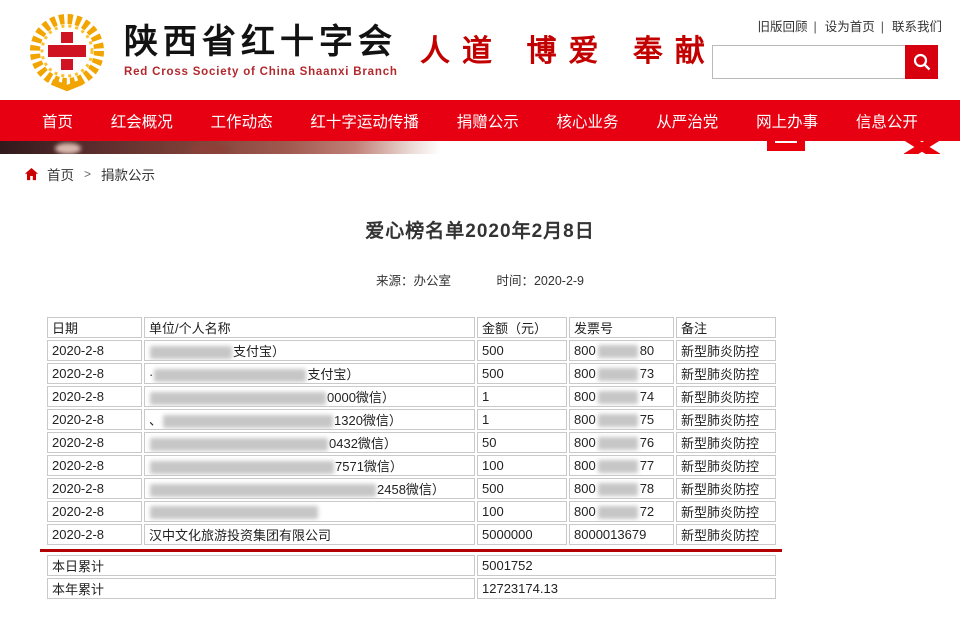  I want to click on search-box, so click(825, 62).